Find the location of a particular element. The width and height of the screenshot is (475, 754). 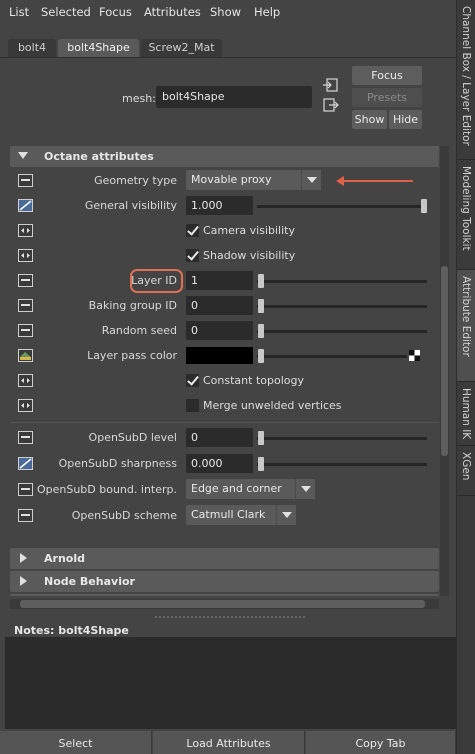

collapse-arrow-icon is located at coordinates (23, 155).